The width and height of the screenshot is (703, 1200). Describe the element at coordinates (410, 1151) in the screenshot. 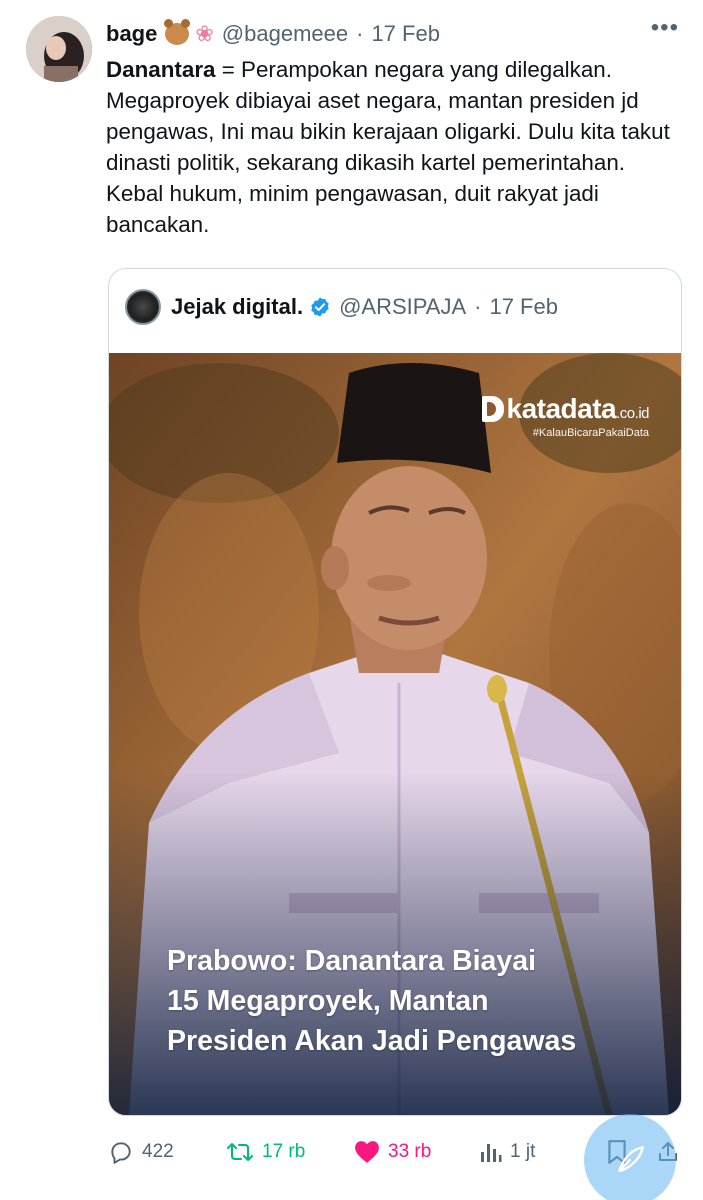

I see `like-count: 33 rb` at that location.